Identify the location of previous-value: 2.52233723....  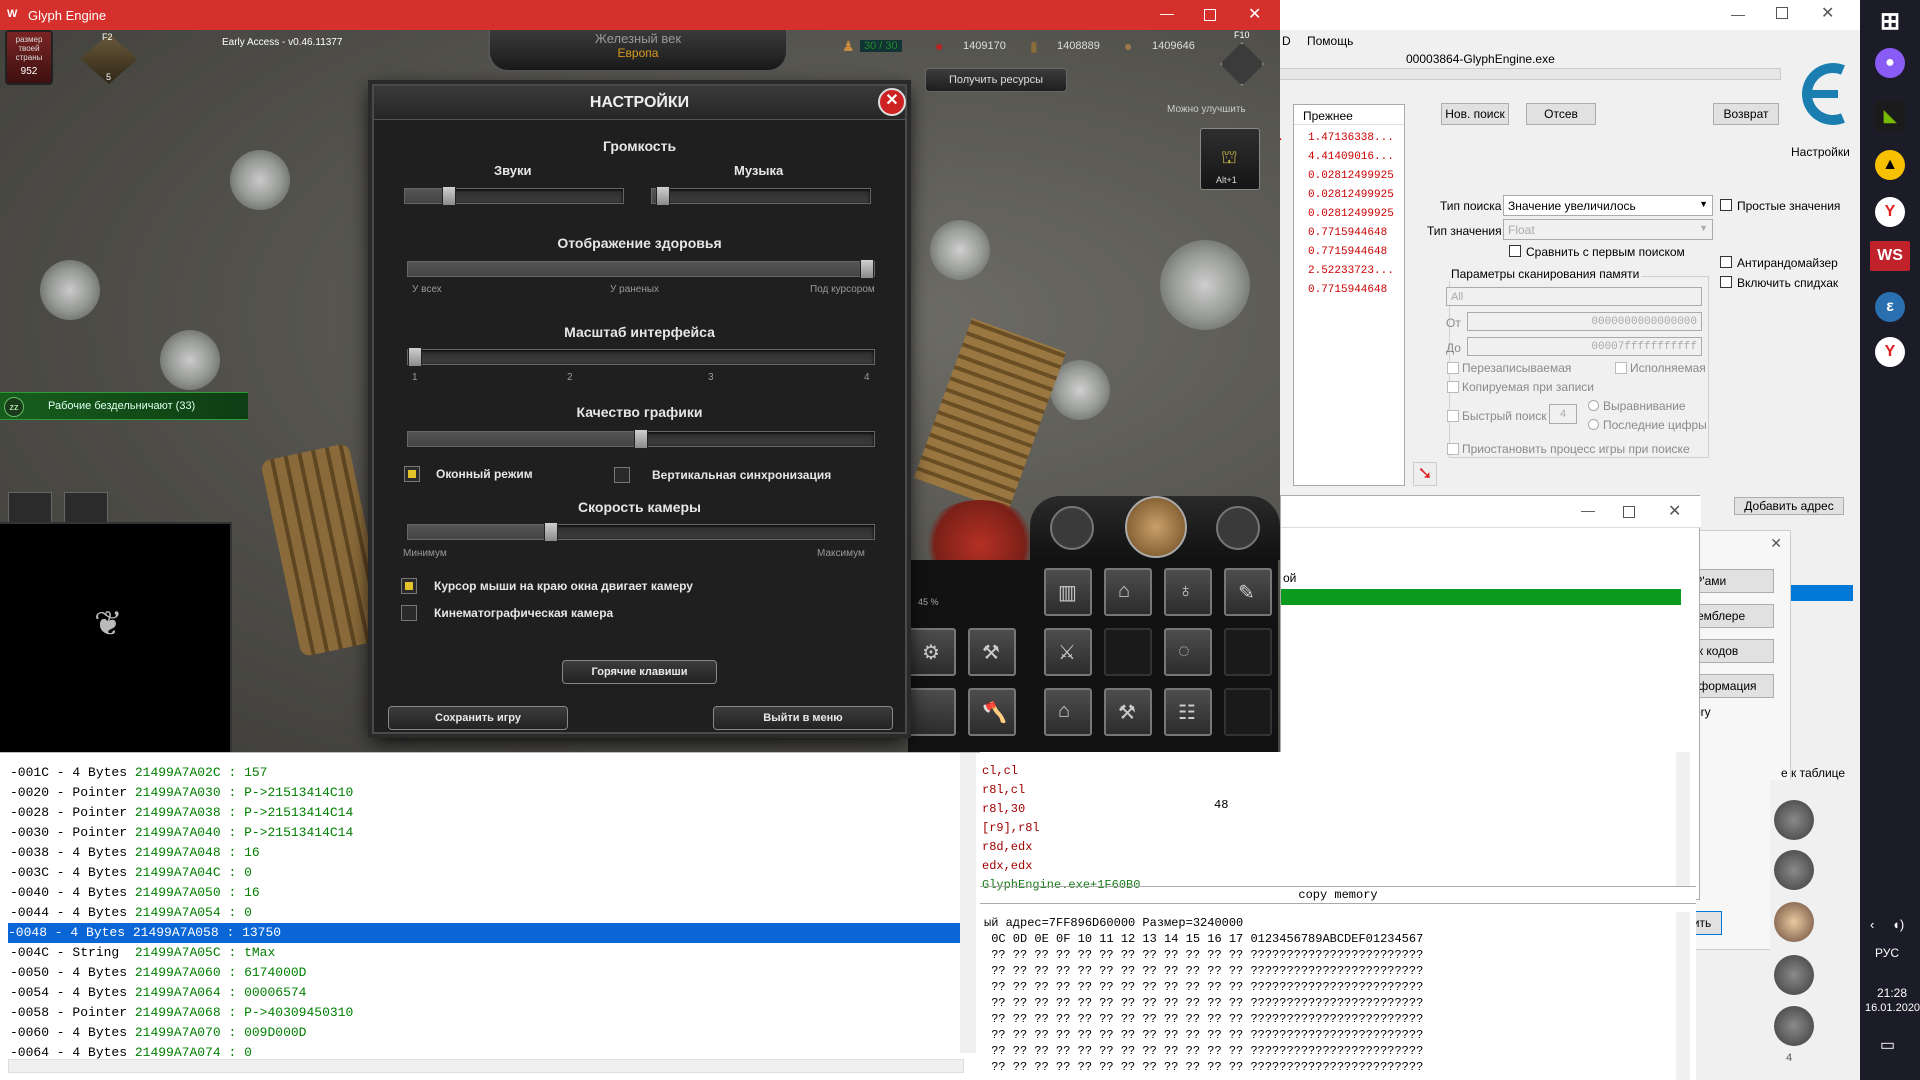
(1351, 271).